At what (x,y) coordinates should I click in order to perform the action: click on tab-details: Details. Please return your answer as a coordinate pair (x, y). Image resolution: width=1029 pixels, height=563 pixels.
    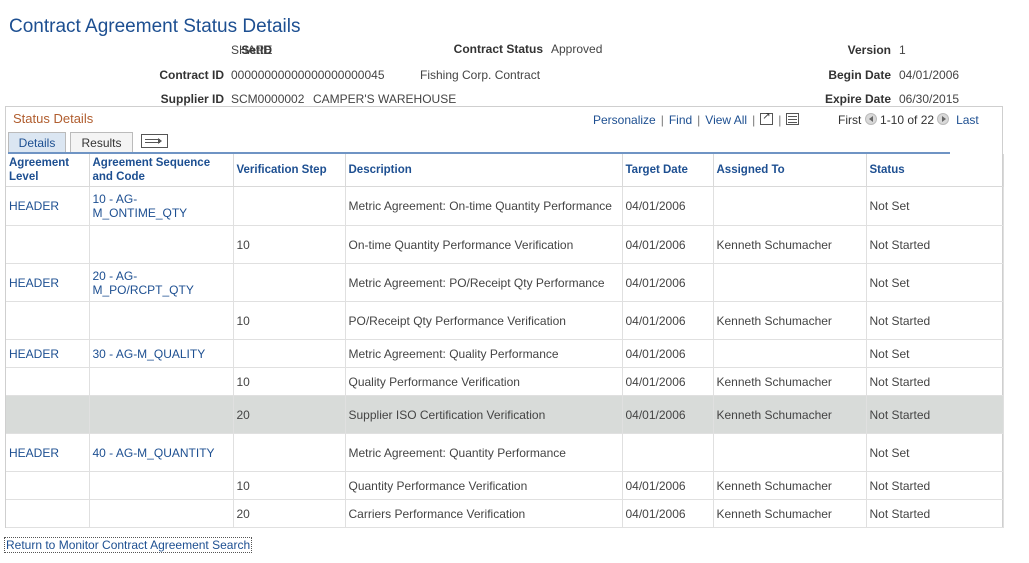
    Looking at the image, I should click on (37, 142).